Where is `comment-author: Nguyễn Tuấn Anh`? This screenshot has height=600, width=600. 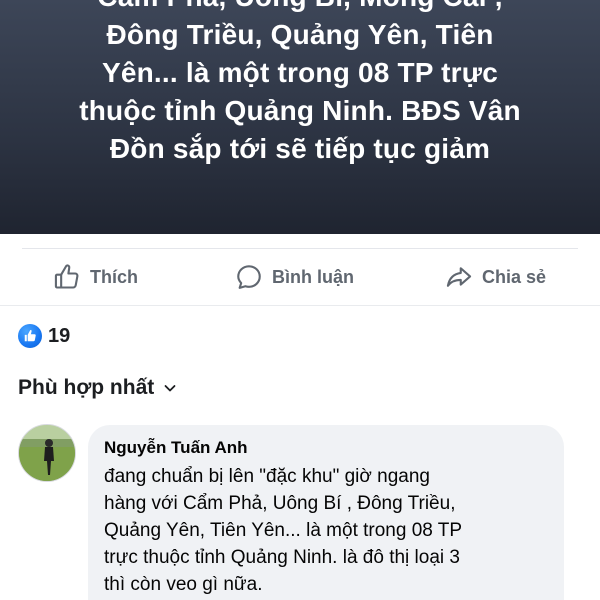
comment-author: Nguyễn Tuấn Anh is located at coordinates (326, 448).